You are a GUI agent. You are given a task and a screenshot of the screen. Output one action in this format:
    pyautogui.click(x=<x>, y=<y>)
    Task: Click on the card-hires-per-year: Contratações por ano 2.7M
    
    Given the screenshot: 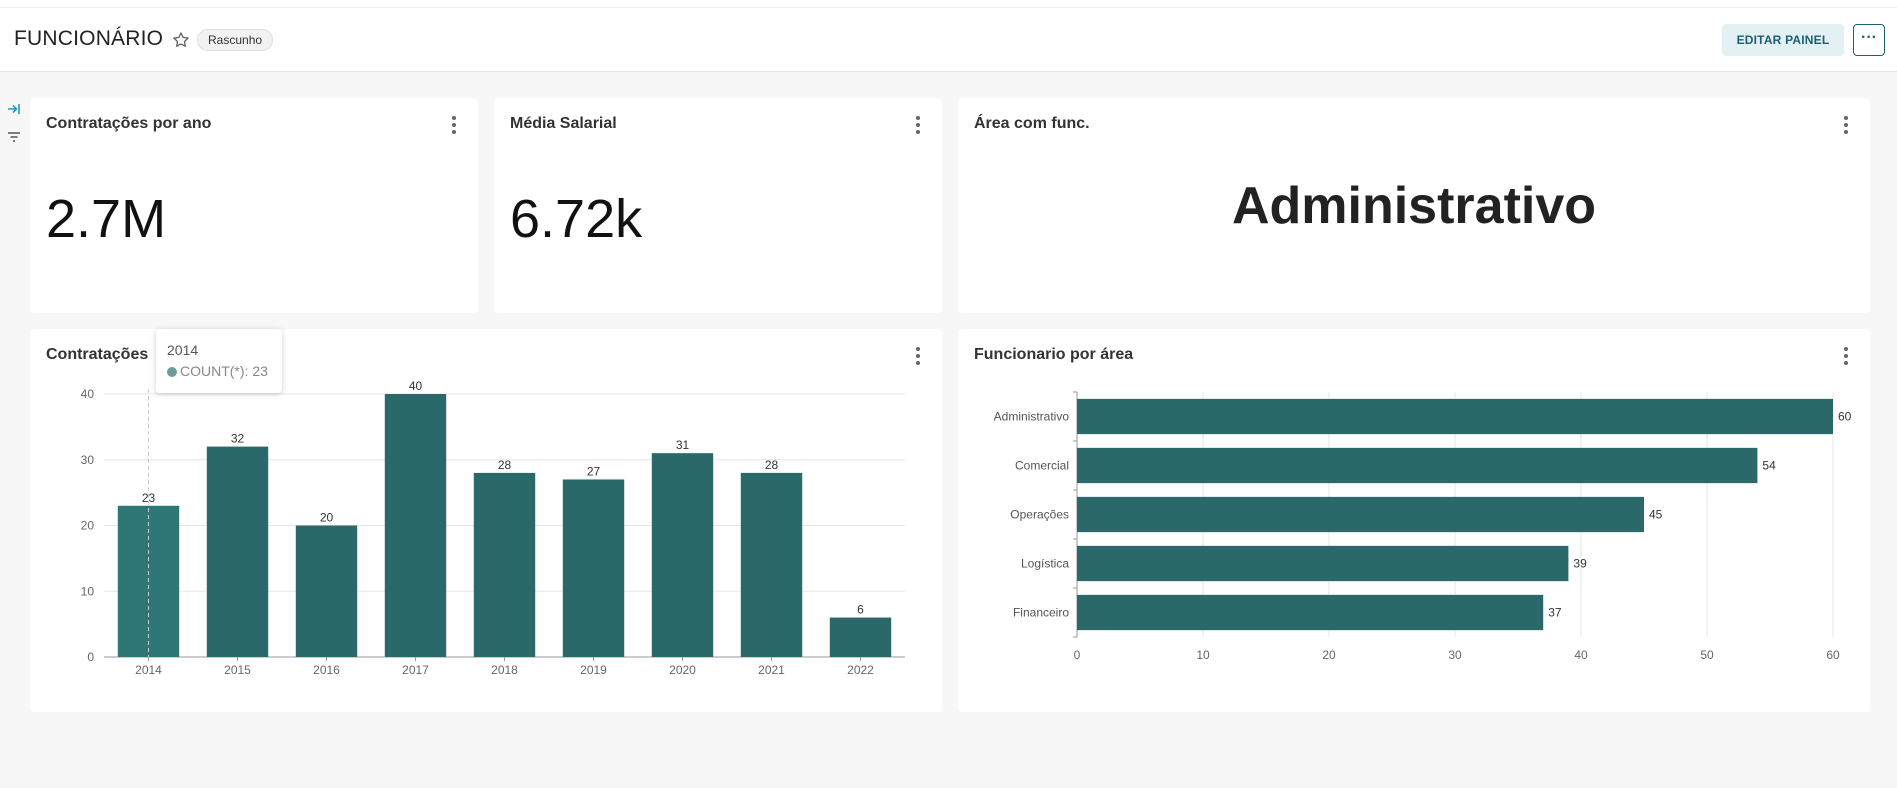 What is the action you would take?
    pyautogui.click(x=254, y=205)
    